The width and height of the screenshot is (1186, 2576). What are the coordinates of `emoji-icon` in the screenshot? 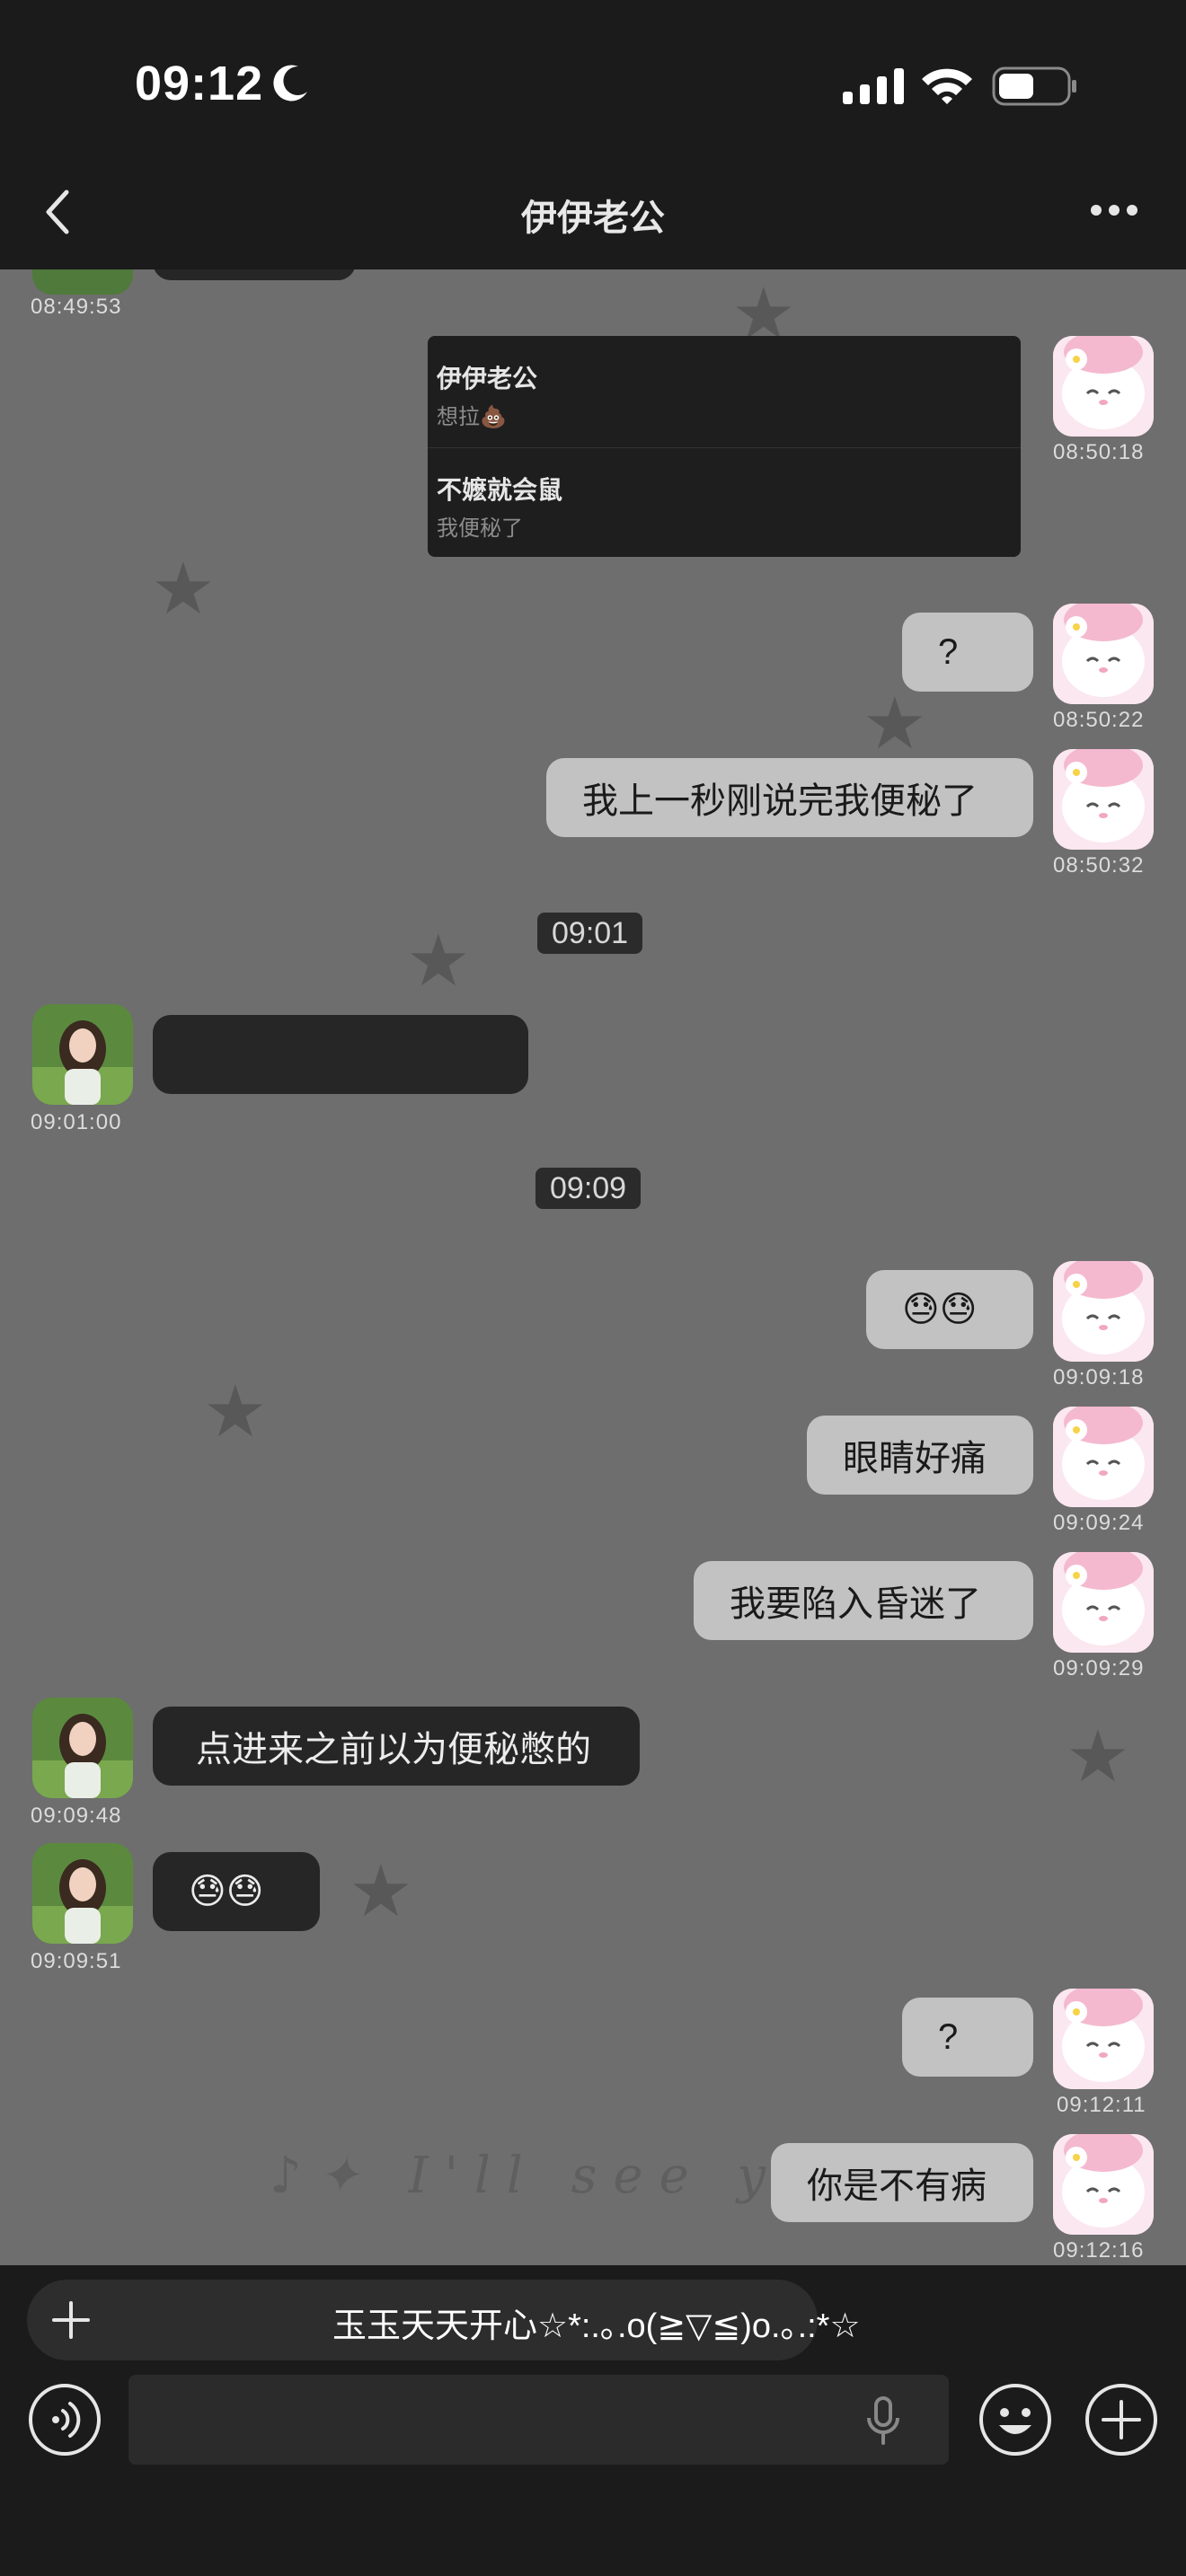 It's located at (1015, 2419).